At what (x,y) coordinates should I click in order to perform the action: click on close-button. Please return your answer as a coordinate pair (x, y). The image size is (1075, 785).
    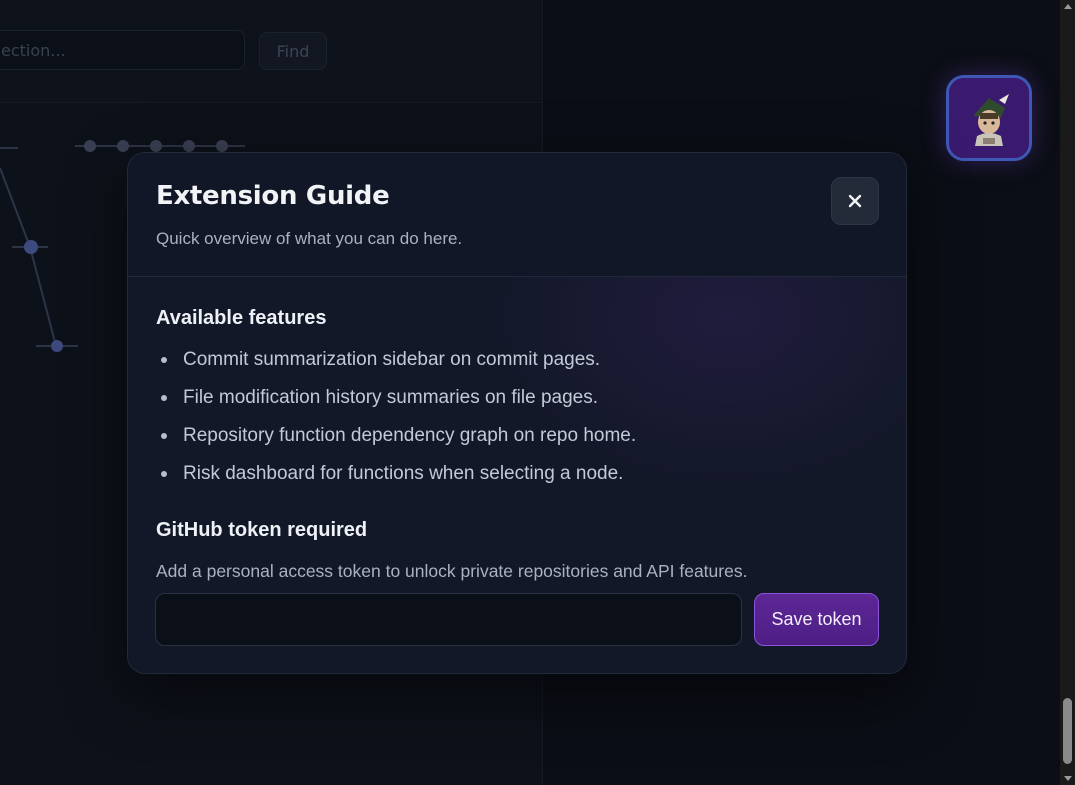
    Looking at the image, I should click on (855, 201).